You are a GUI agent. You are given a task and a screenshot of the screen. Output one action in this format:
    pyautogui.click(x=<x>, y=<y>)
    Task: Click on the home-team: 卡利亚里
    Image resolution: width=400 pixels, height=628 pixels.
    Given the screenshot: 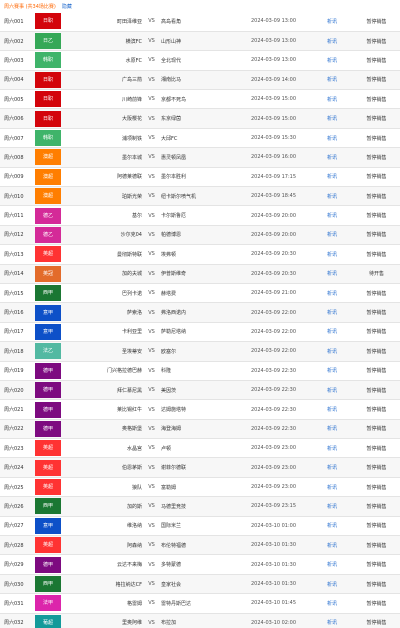 What is the action you would take?
    pyautogui.click(x=104, y=332)
    